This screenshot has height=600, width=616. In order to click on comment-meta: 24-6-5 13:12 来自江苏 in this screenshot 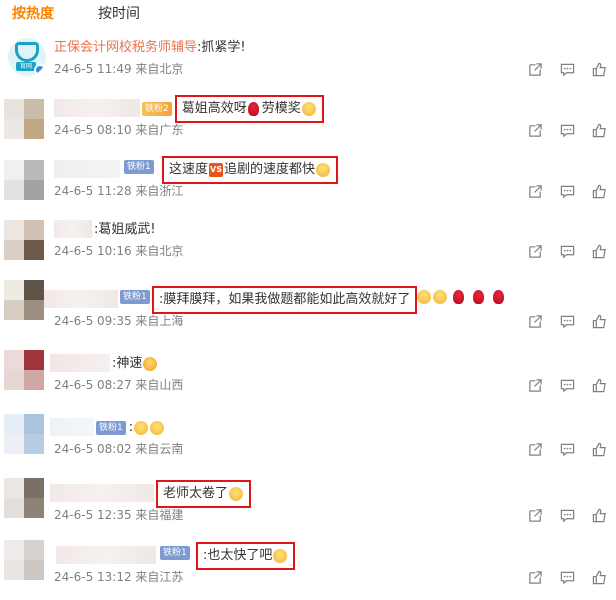, I will do `click(119, 577)`.